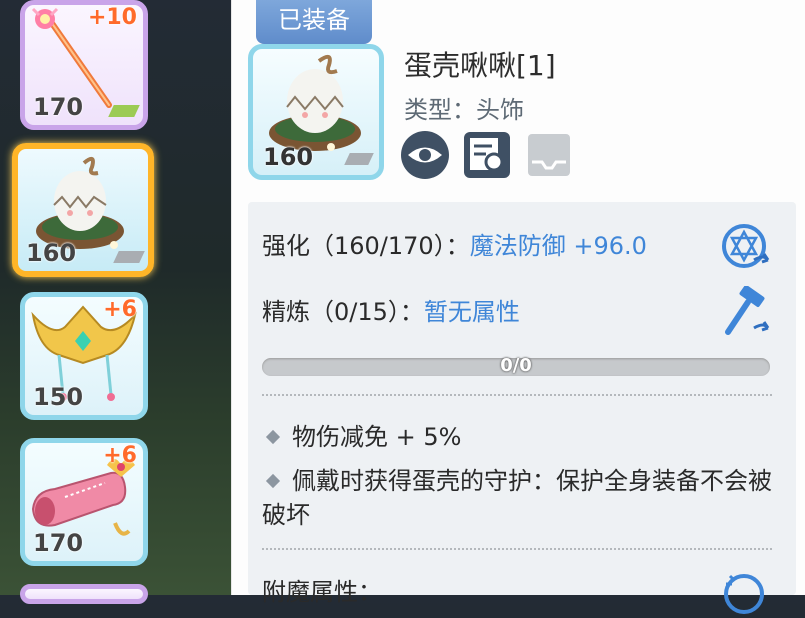 The width and height of the screenshot is (805, 618). What do you see at coordinates (343, 312) in the screenshot?
I see `refine-label: 精炼（0/15）：` at bounding box center [343, 312].